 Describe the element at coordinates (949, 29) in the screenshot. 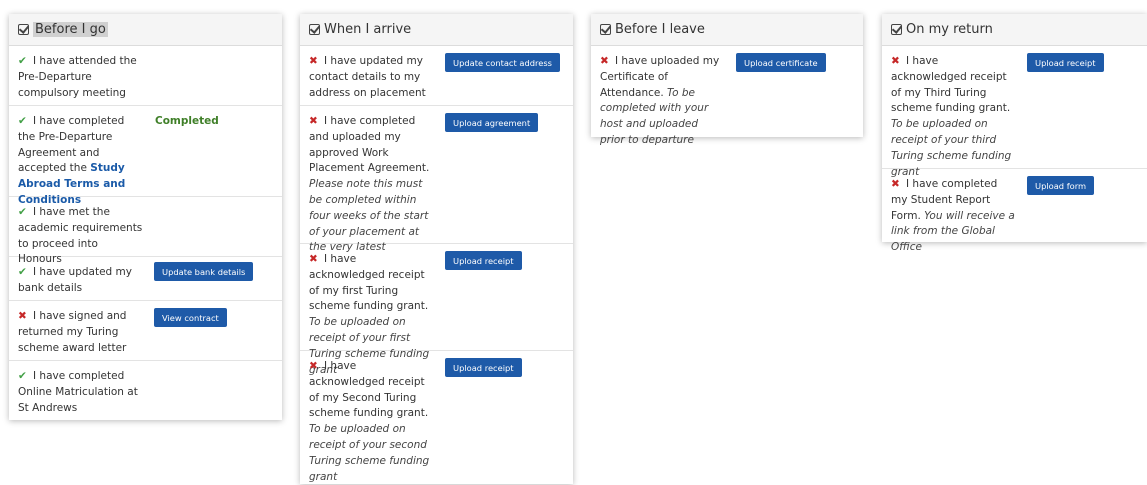

I see `panel-title: On my return` at that location.